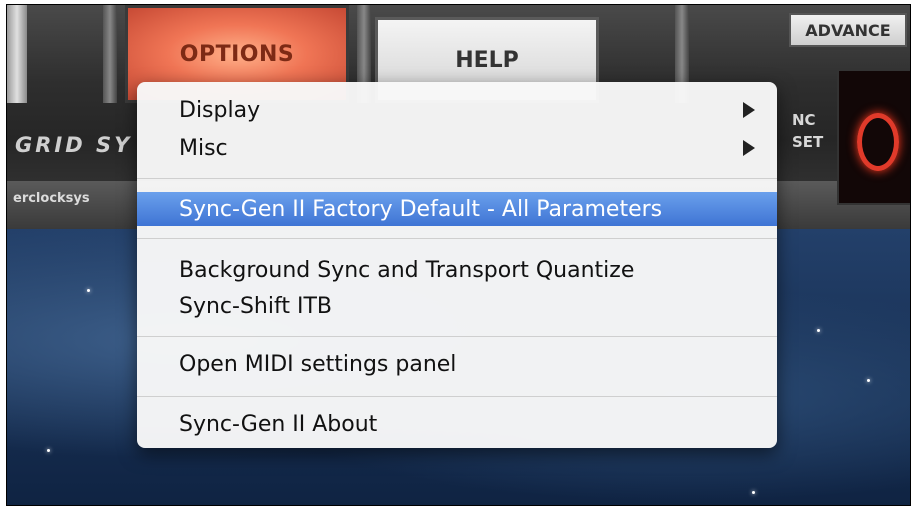 This screenshot has height=510, width=917. I want to click on led-display, so click(873, 137).